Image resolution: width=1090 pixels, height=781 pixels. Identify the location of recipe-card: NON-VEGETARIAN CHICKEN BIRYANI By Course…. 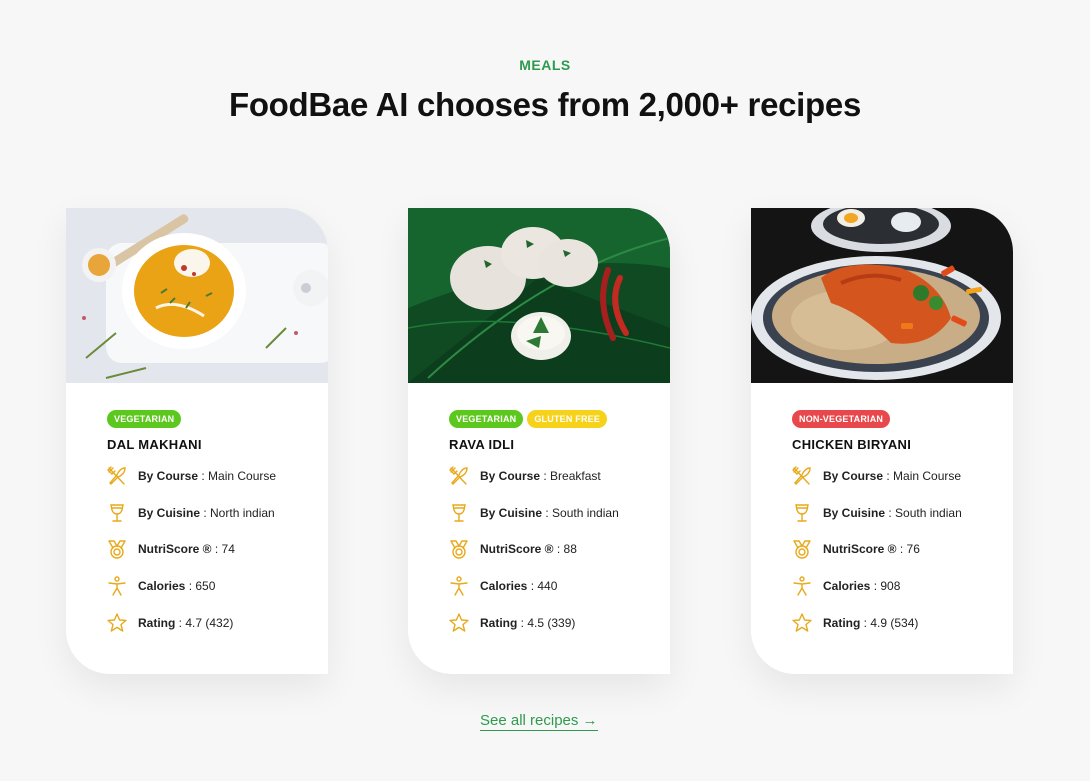
(882, 441).